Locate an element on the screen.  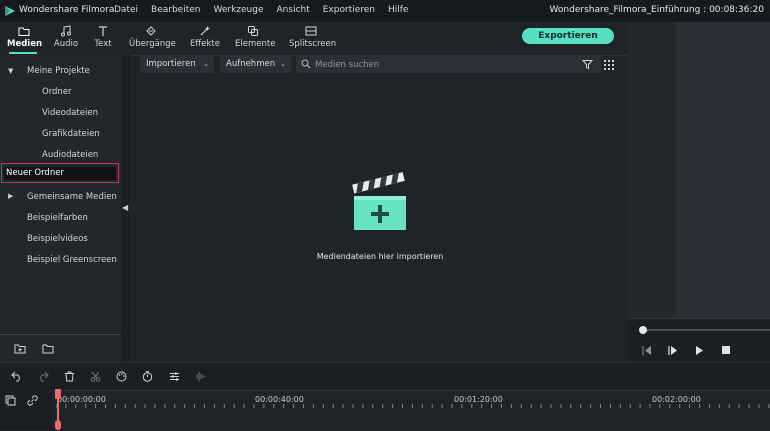
menu-item-hilfe: Hilfe is located at coordinates (398, 10).